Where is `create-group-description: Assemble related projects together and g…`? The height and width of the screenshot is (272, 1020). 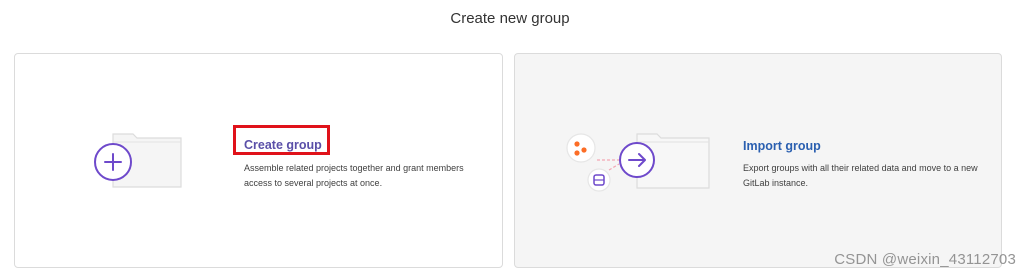
create-group-description: Assemble related projects together and g… is located at coordinates (354, 175).